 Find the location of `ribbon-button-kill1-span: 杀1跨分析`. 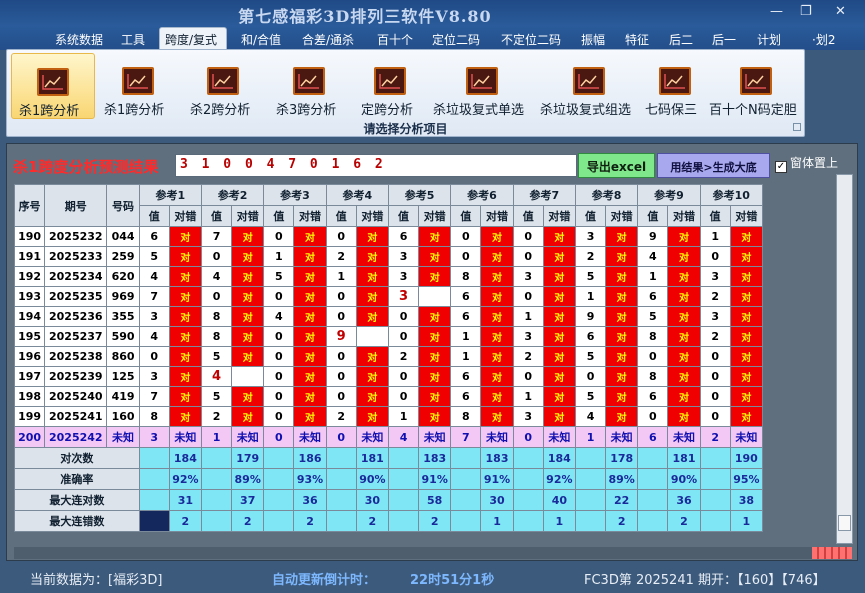

ribbon-button-kill1-span: 杀1跨分析 is located at coordinates (53, 86).